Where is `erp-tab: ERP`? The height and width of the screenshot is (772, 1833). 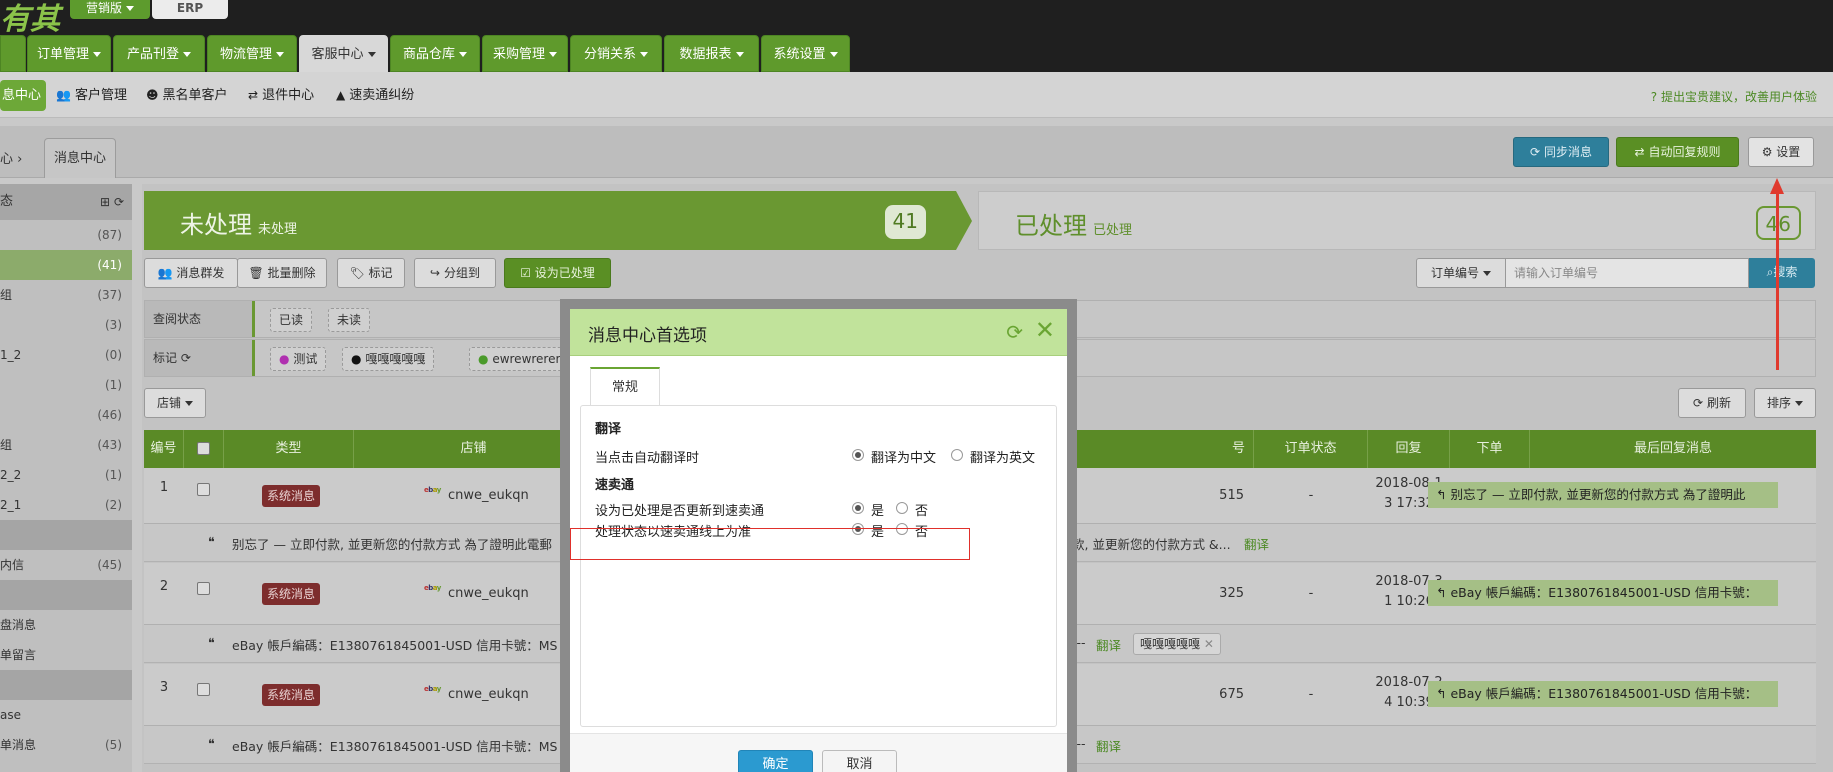
erp-tab: ERP is located at coordinates (190, 9).